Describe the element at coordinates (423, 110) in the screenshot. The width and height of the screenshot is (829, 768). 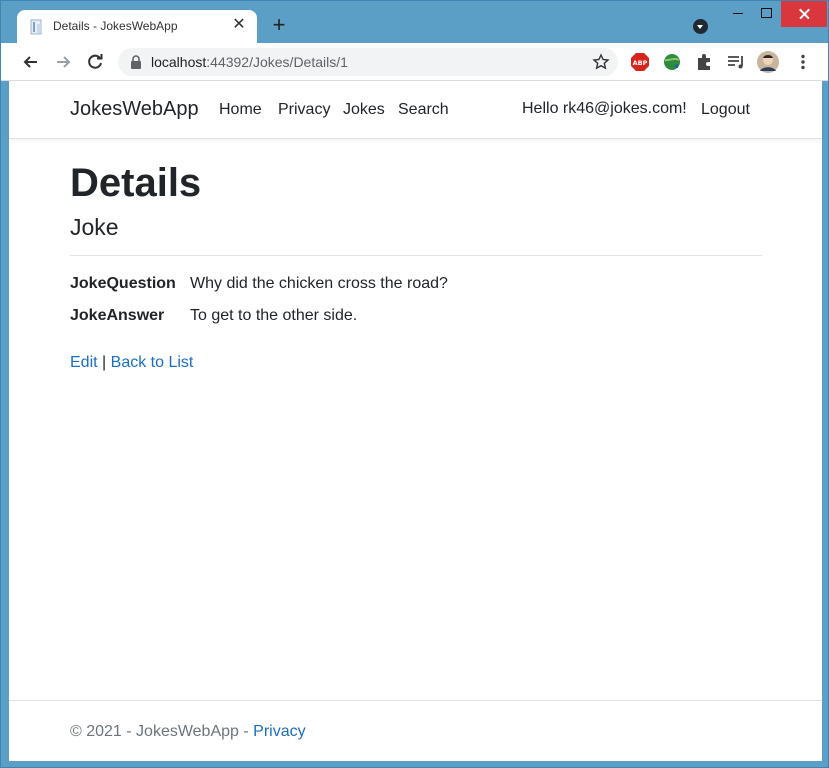
I see `nav-link-search: Search` at that location.